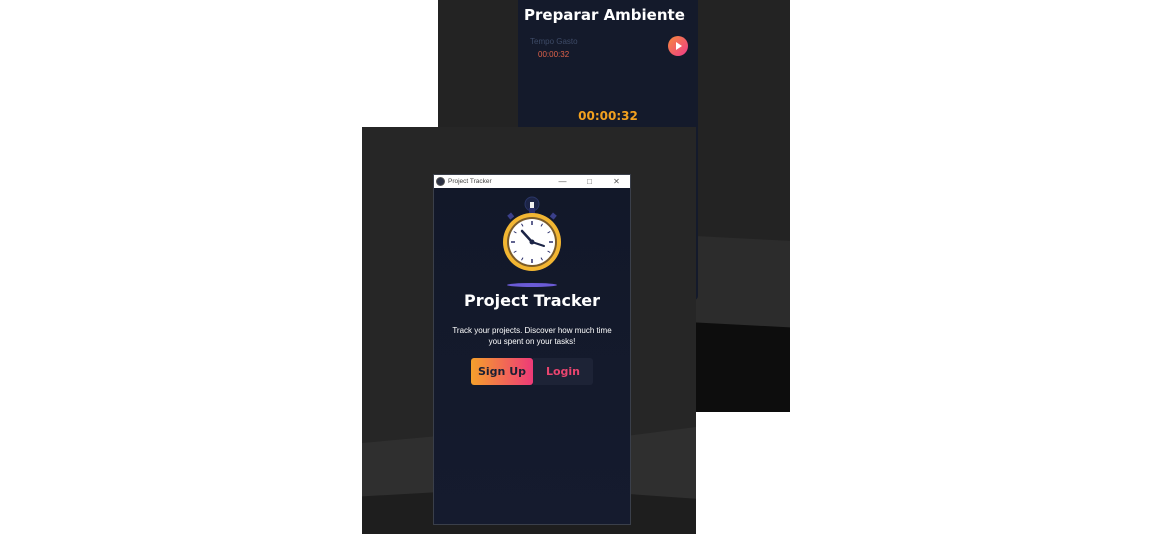  I want to click on minimize-button: —, so click(562, 181).